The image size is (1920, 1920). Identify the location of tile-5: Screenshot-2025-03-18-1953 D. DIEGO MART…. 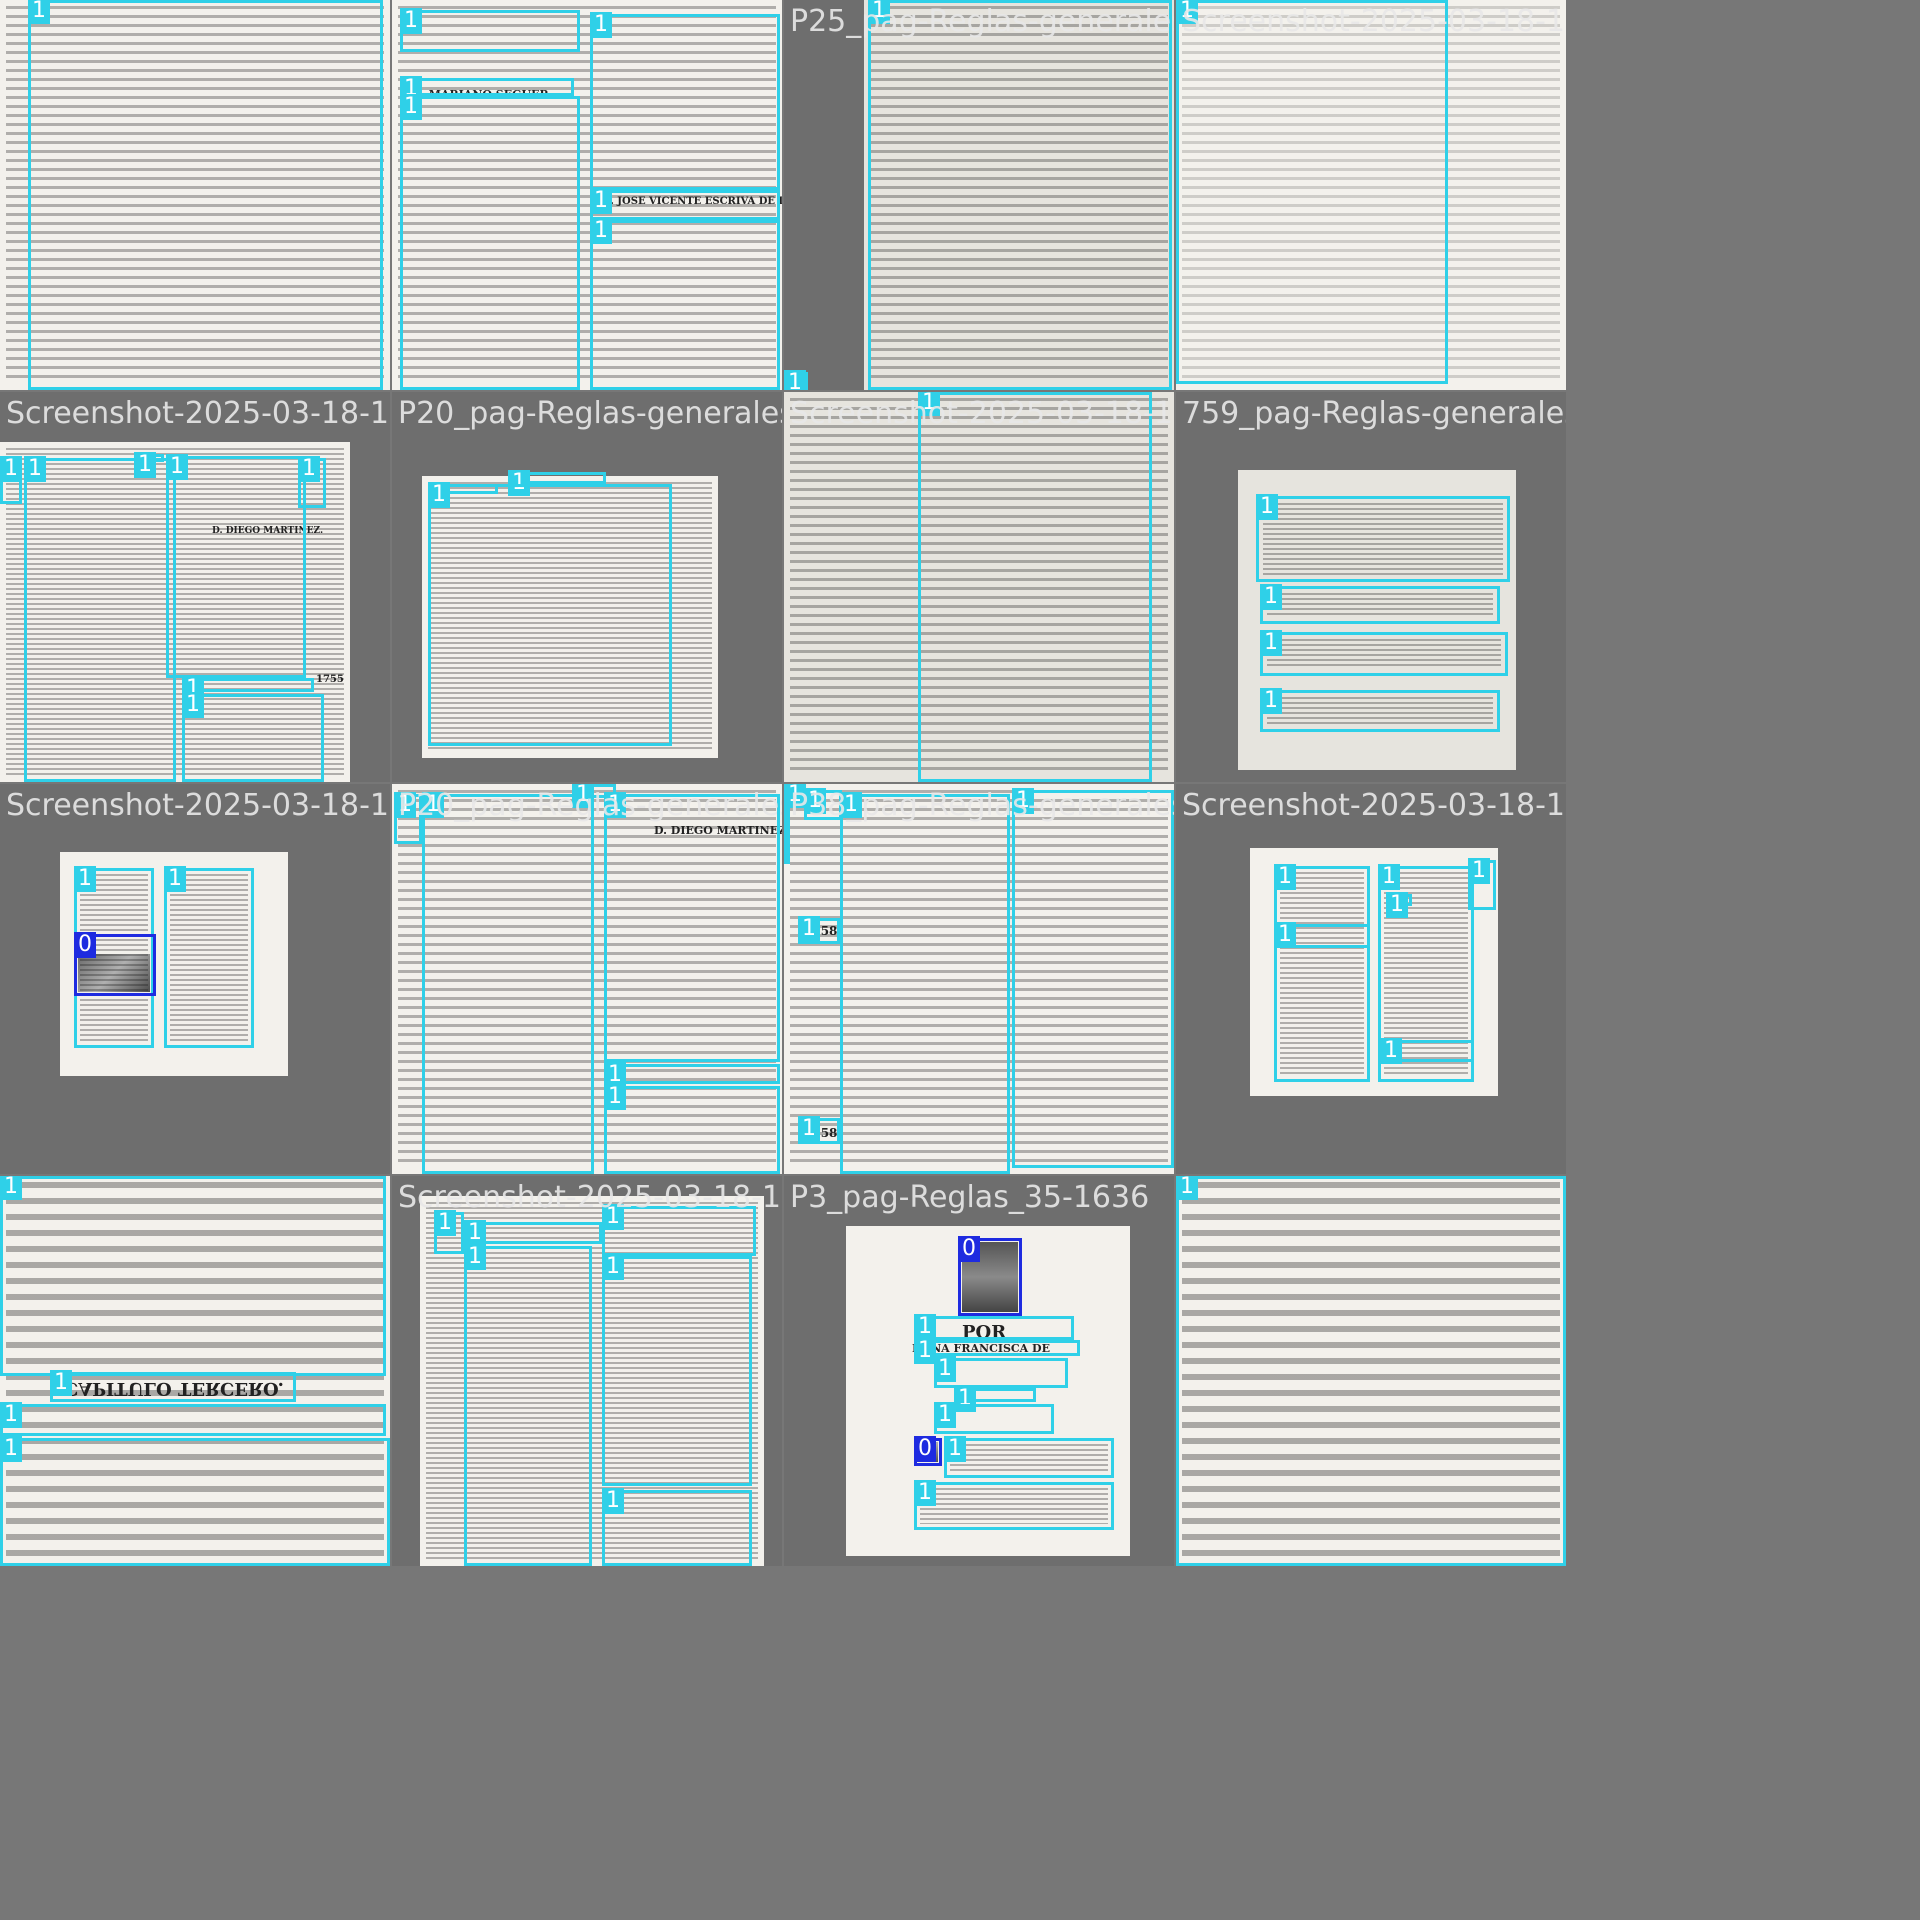
(195, 587).